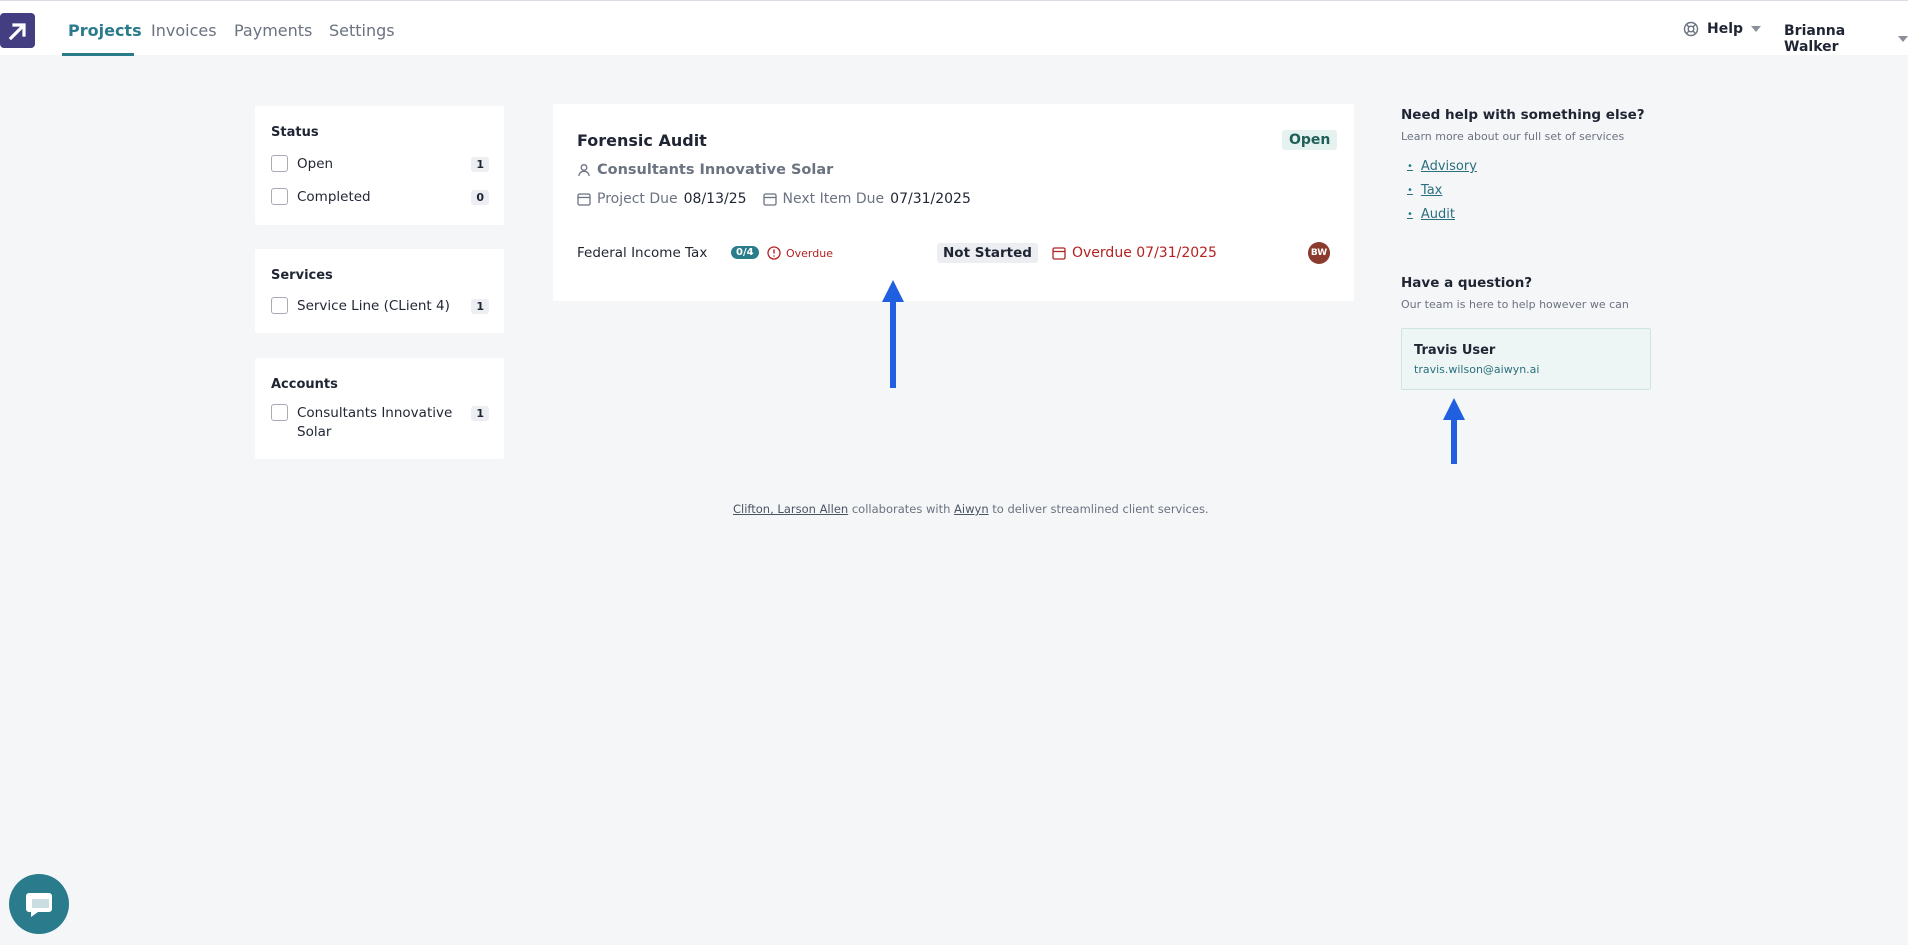 This screenshot has width=1908, height=945. What do you see at coordinates (279, 412) in the screenshot?
I see `account-checkbox` at bounding box center [279, 412].